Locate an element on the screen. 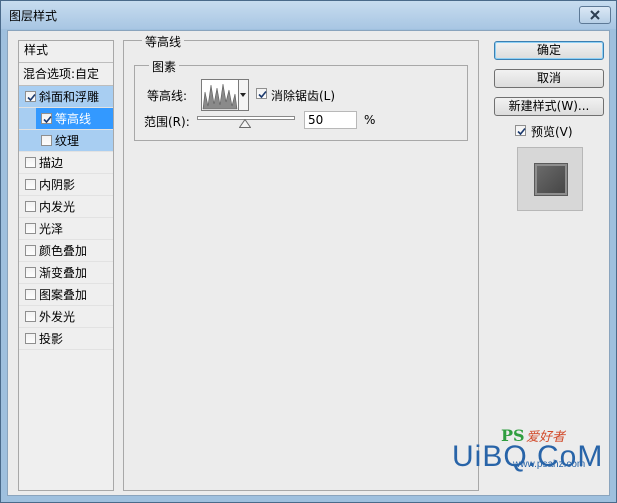  sidebar-item-label: 颜色叠加 is located at coordinates (63, 251).